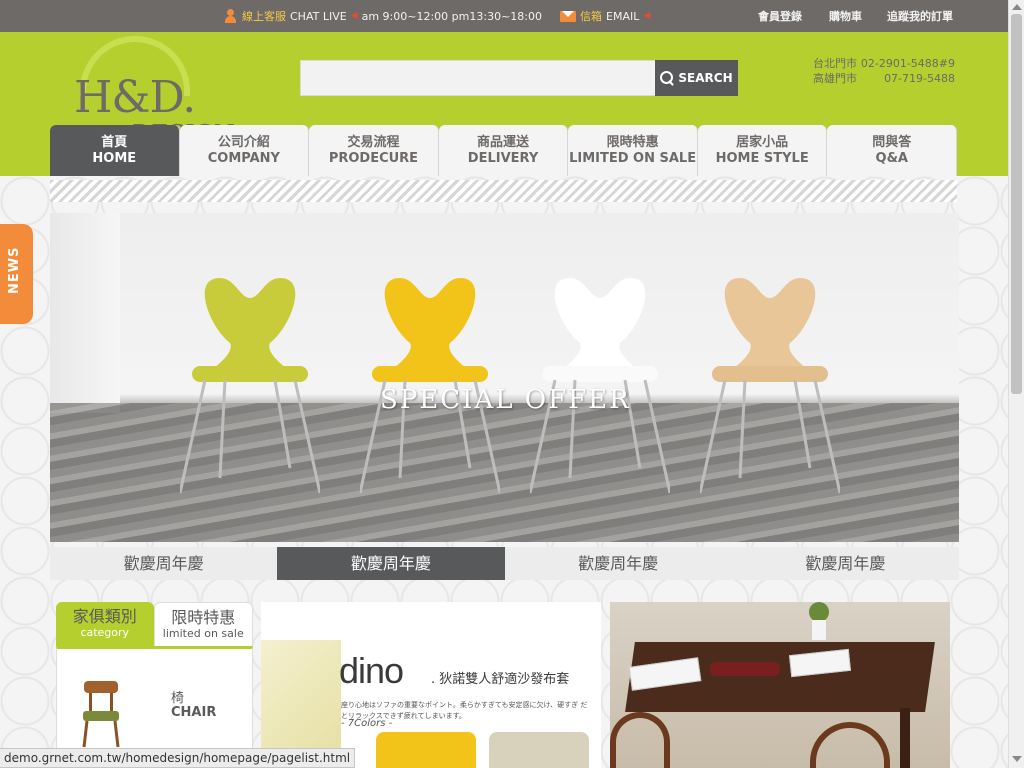  I want to click on nav-company: 公司介紹 COMPANY, so click(244, 150).